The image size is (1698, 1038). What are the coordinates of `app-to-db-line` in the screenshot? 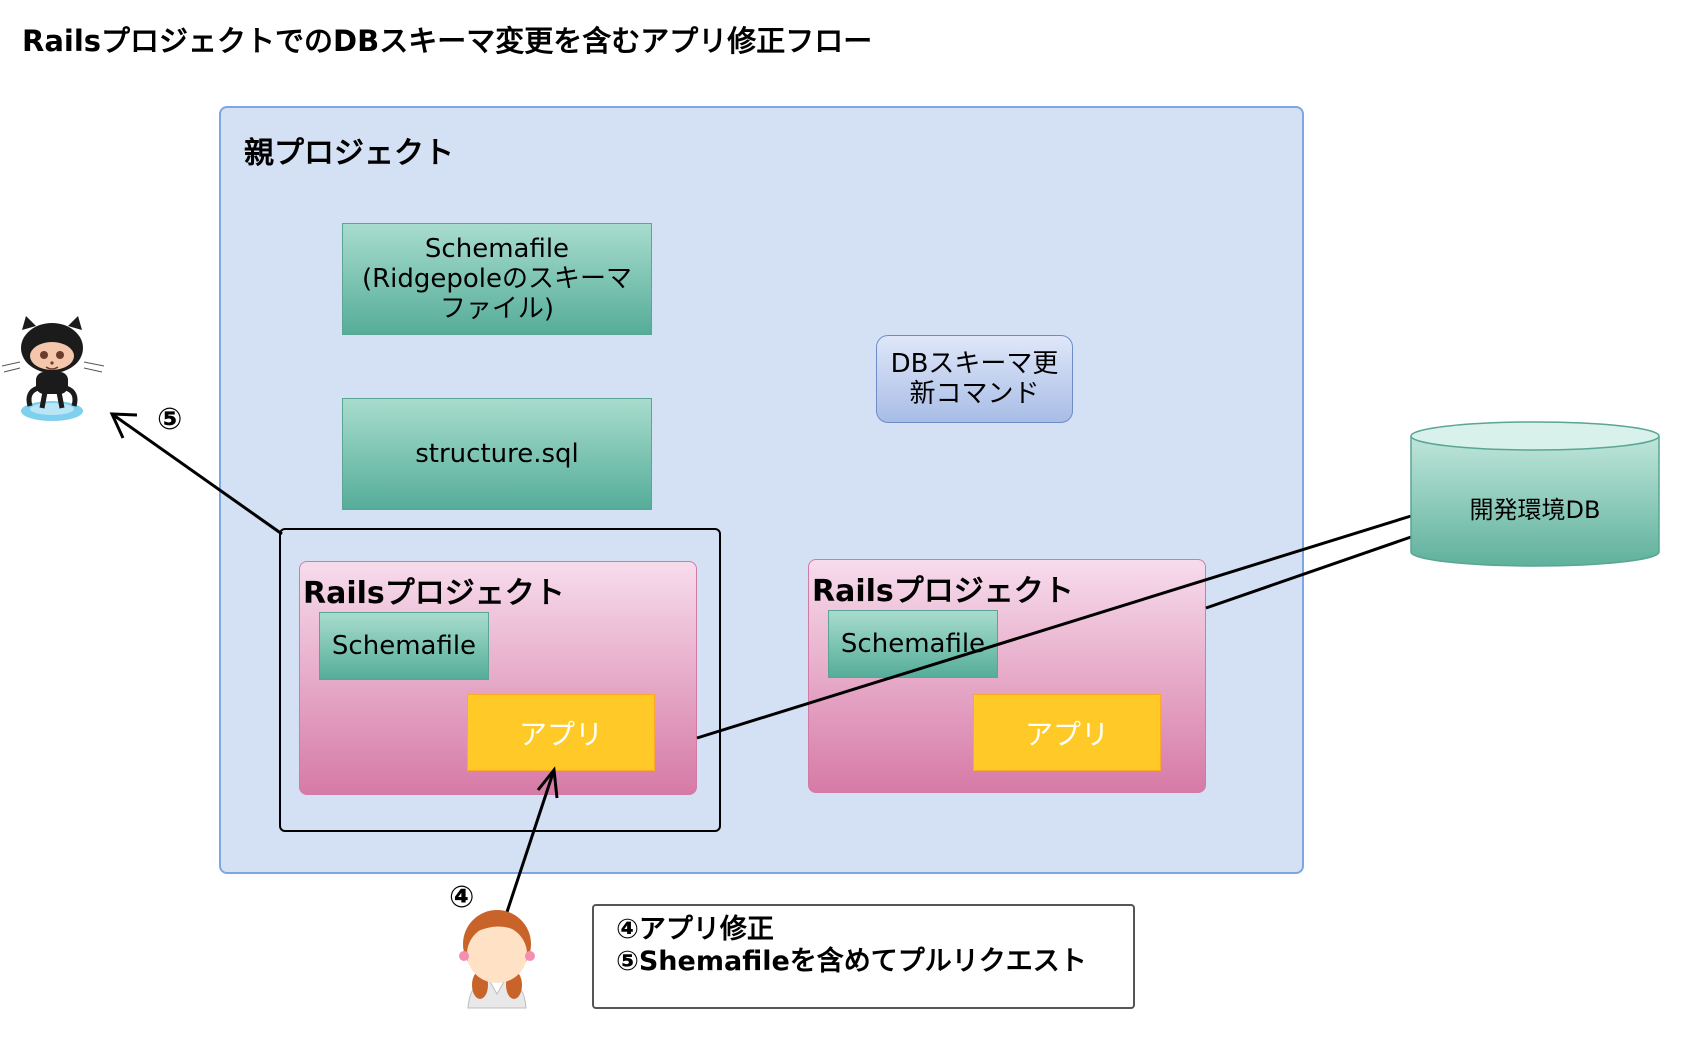 It's located at (1054, 627).